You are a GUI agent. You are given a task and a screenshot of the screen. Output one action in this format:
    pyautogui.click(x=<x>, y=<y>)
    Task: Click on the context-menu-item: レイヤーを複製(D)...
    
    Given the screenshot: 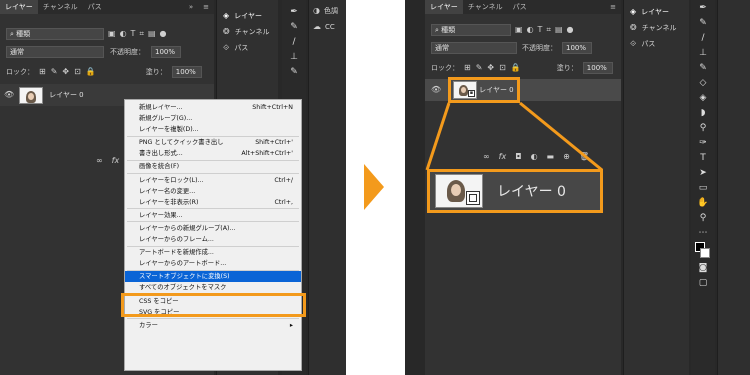 What is the action you would take?
    pyautogui.click(x=213, y=129)
    